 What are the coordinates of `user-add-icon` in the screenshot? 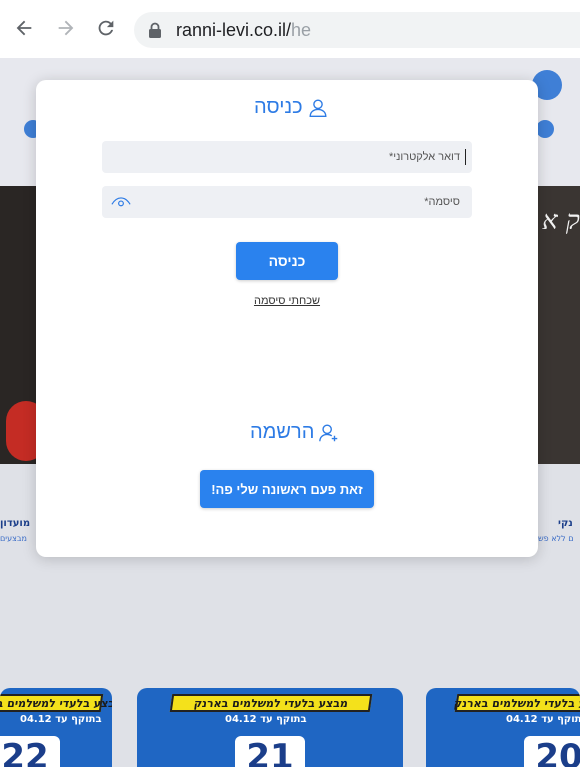 It's located at (328, 432).